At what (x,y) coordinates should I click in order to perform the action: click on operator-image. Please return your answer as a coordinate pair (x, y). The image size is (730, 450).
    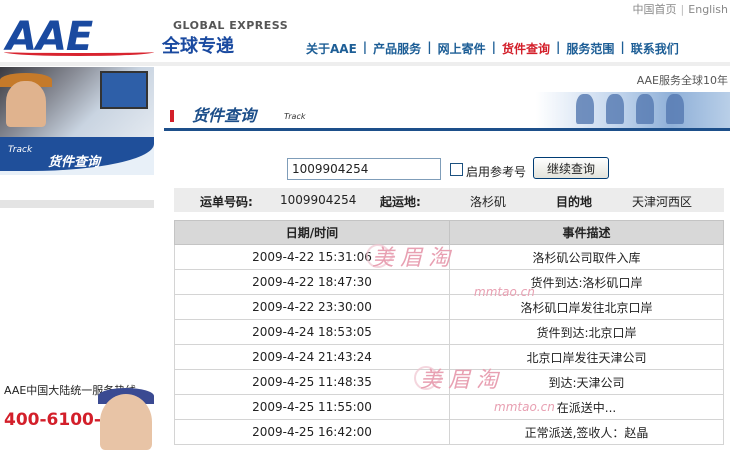
    Looking at the image, I should click on (26, 104).